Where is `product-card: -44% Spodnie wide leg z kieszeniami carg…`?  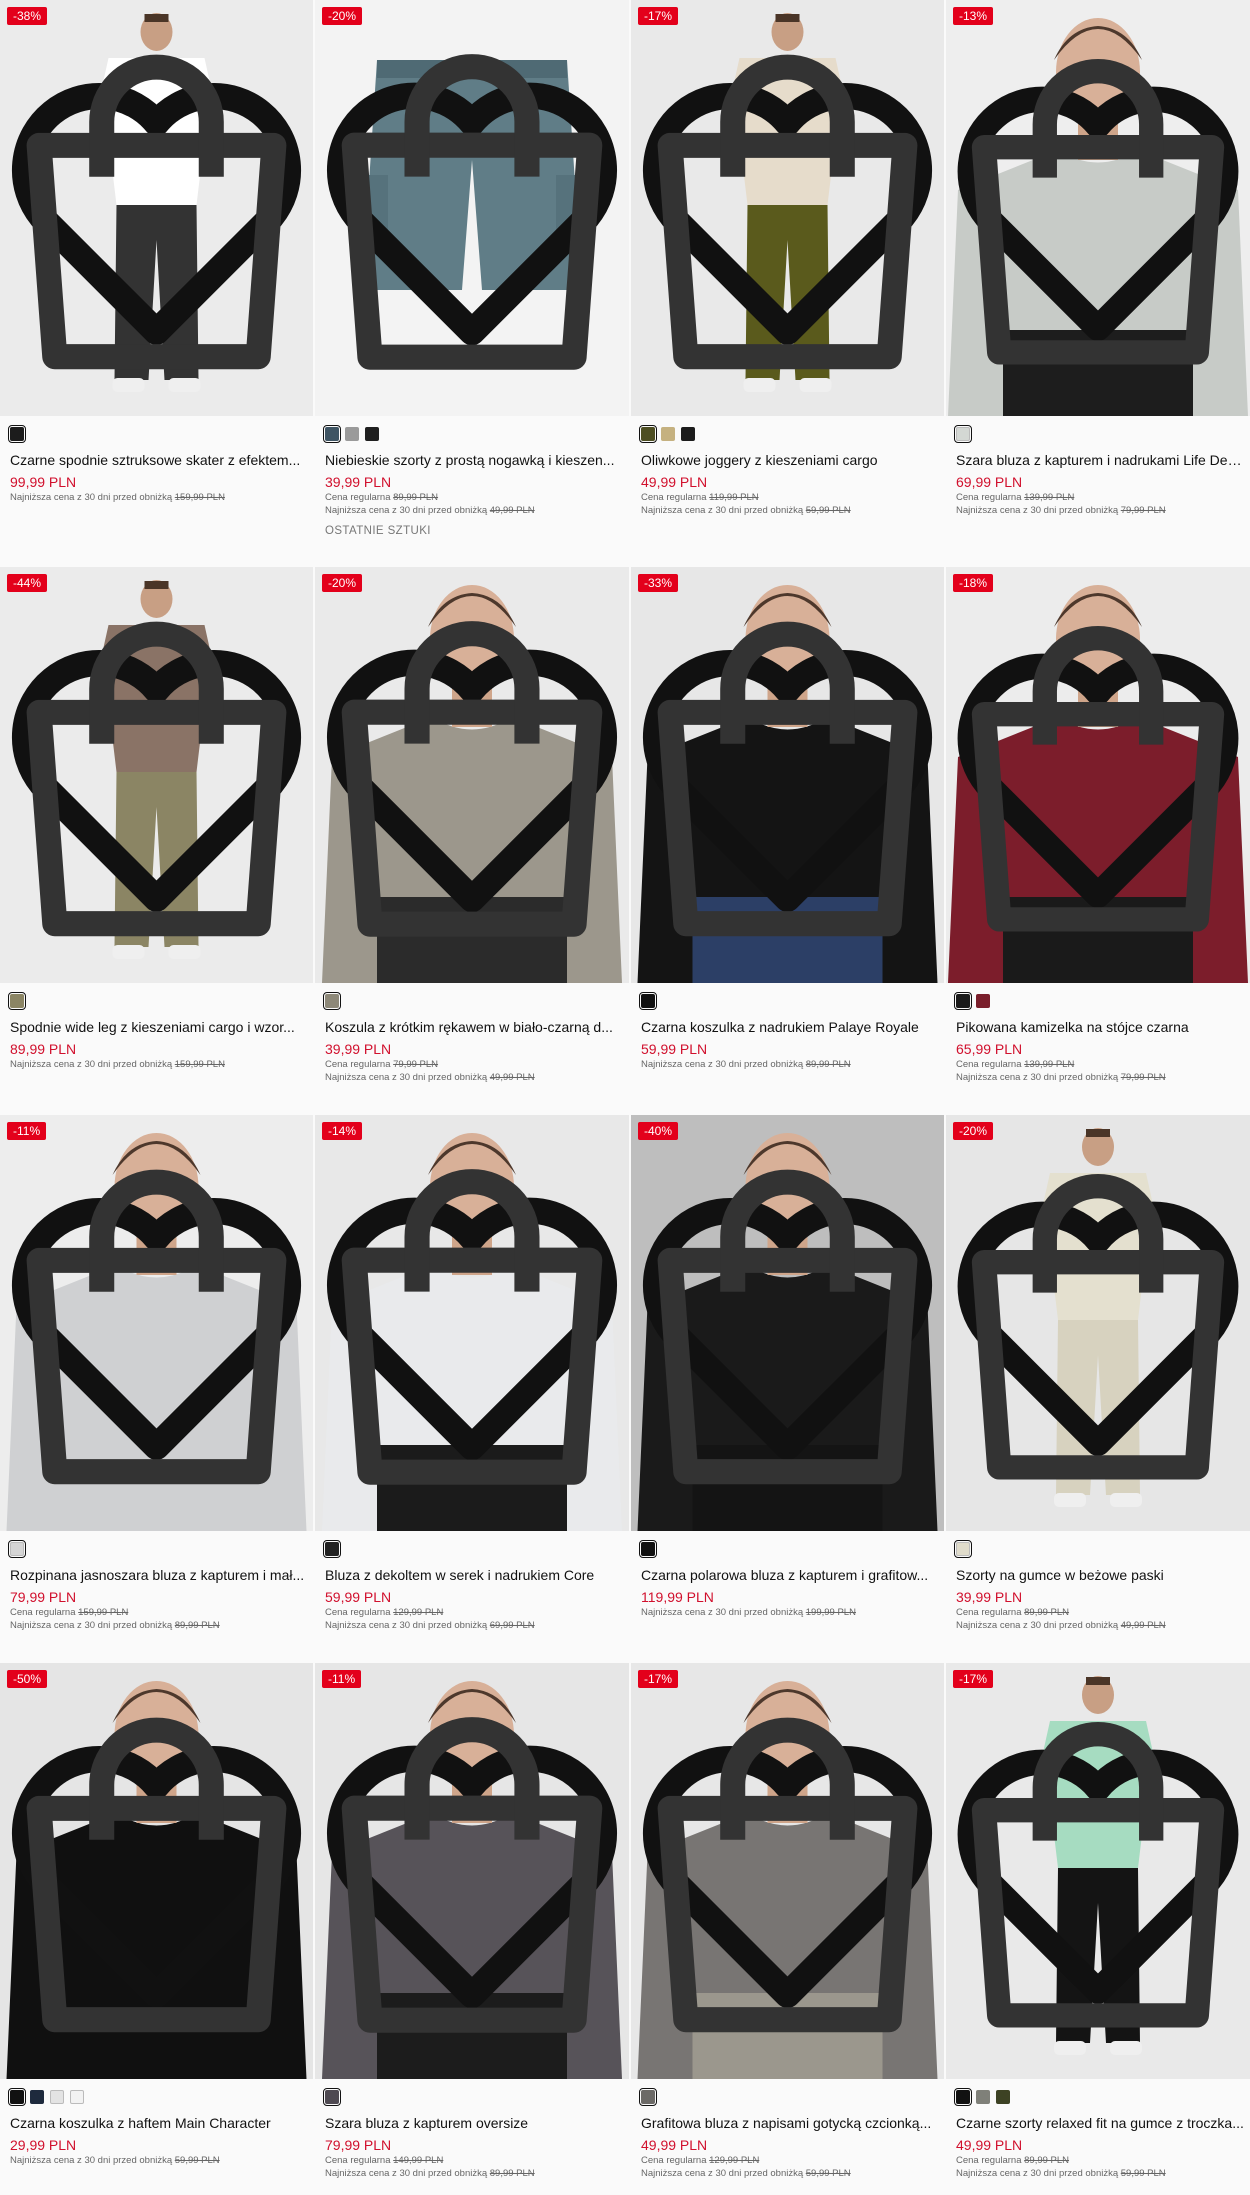
product-card: -44% Spodnie wide leg z kieszeniami carg… is located at coordinates (156, 841).